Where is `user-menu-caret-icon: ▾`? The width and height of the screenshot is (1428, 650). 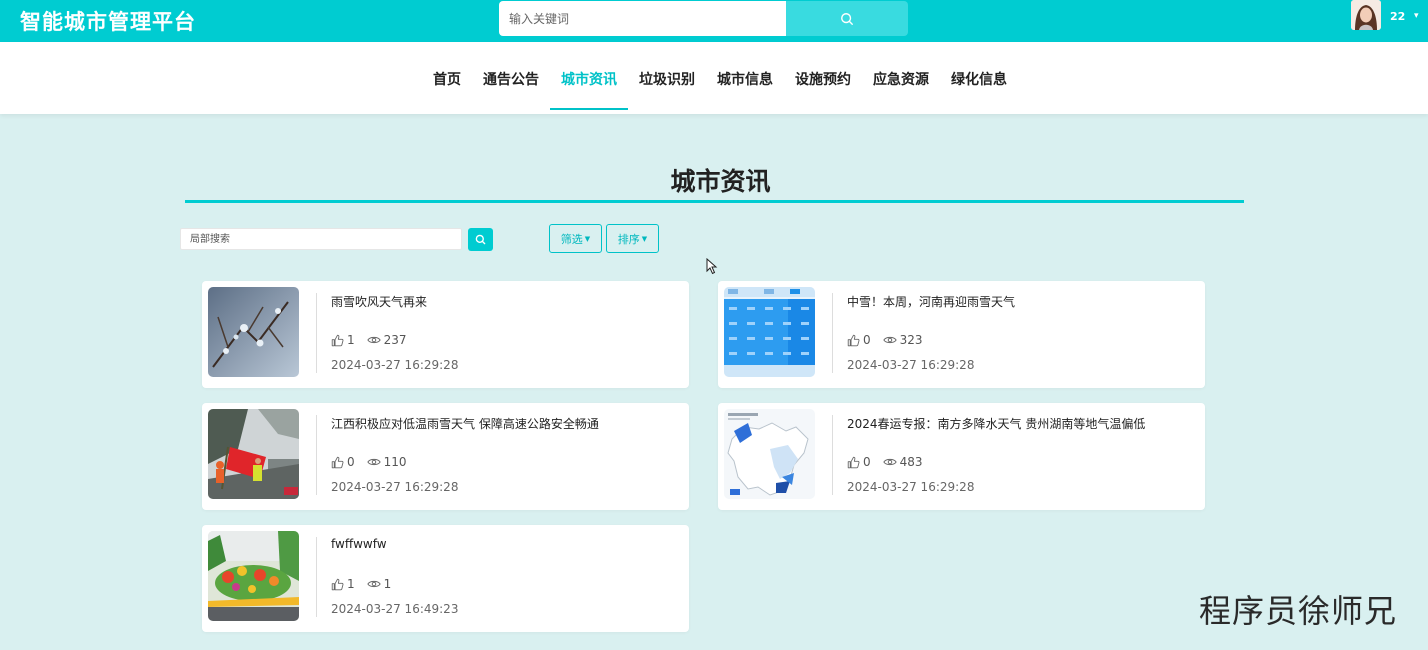 user-menu-caret-icon: ▾ is located at coordinates (1416, 16).